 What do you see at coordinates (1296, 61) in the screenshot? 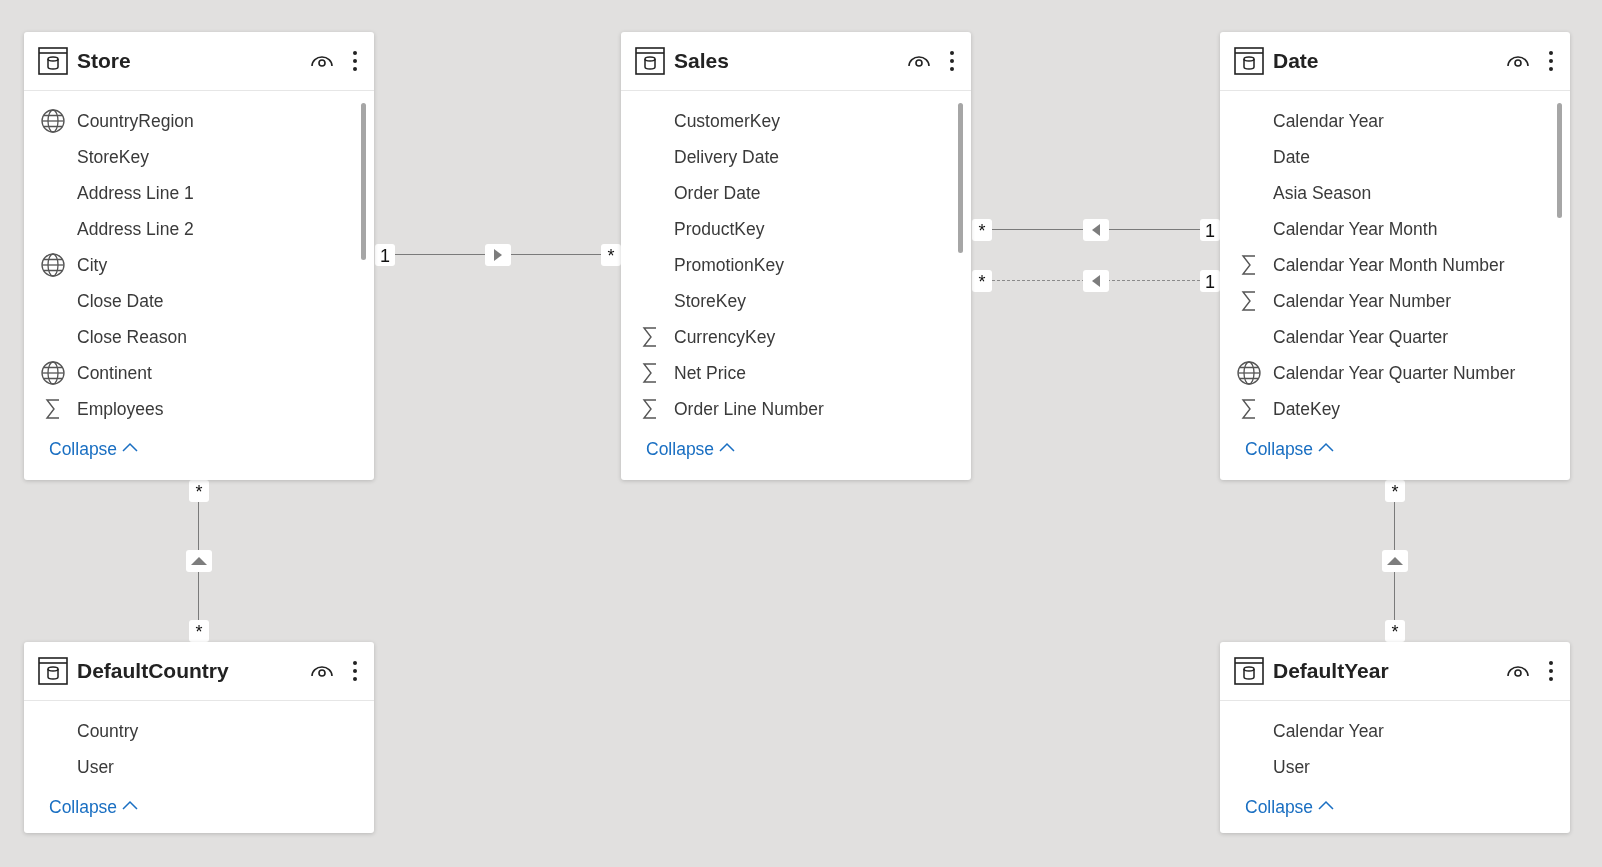
I see `table-title: Date` at bounding box center [1296, 61].